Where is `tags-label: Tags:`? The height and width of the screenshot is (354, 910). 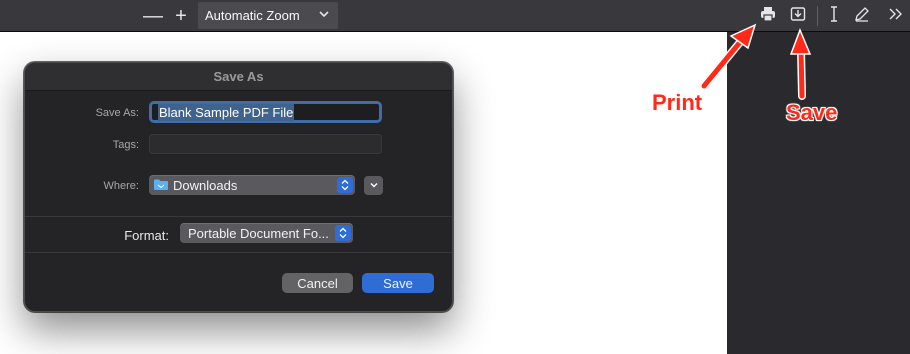 tags-label: Tags: is located at coordinates (125, 145).